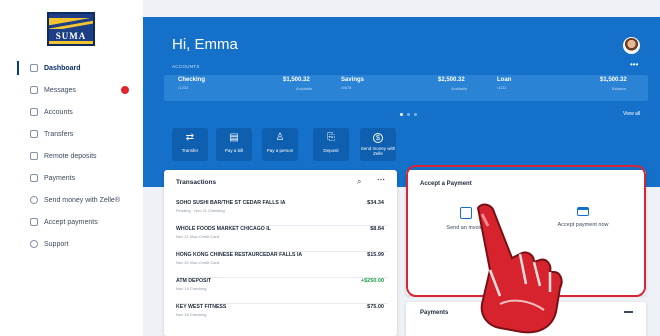  I want to click on quick-action-label: Deposit, so click(331, 150).